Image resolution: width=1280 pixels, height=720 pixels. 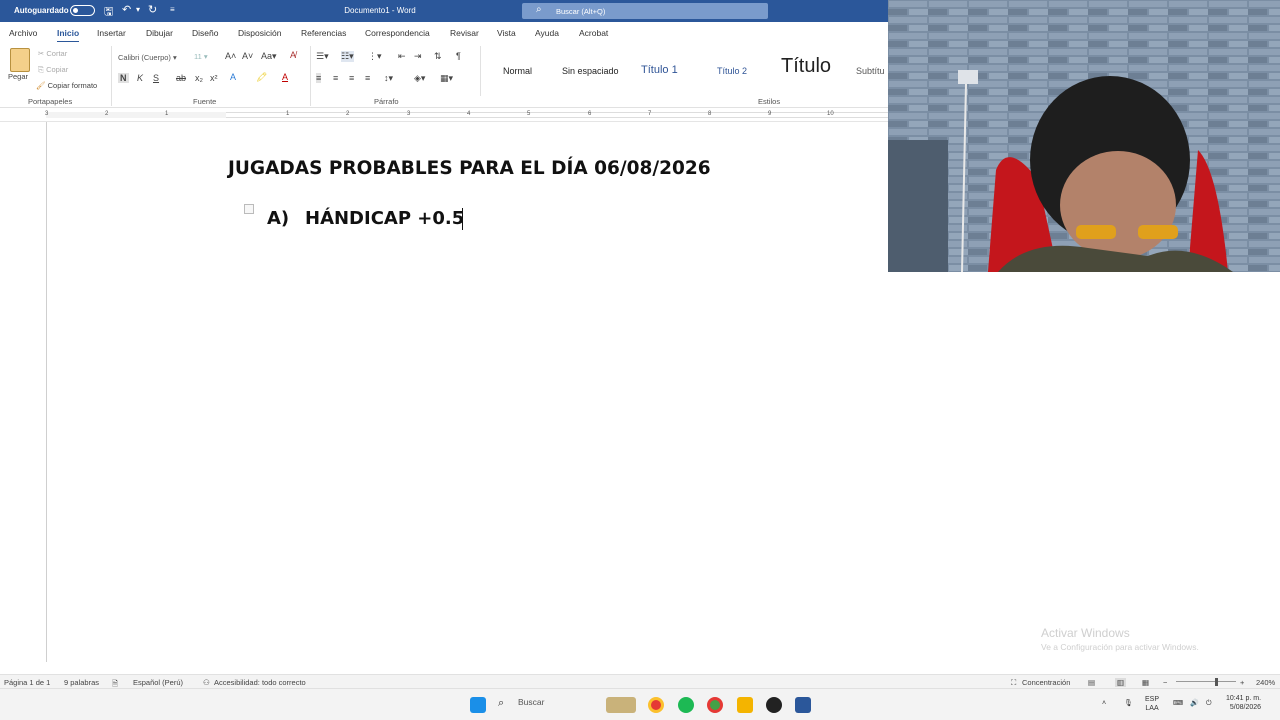 I want to click on font-family-select: Calibri (Cuerpo) ▾, so click(x=154, y=58).